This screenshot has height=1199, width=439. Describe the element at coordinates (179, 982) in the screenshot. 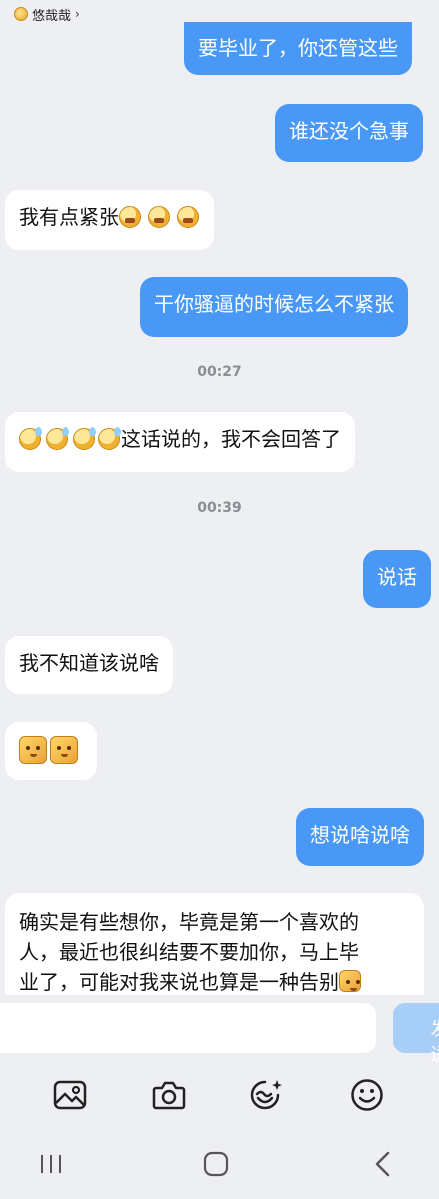

I see `message-text: 业了，可能对我来说也算是一种告别` at that location.